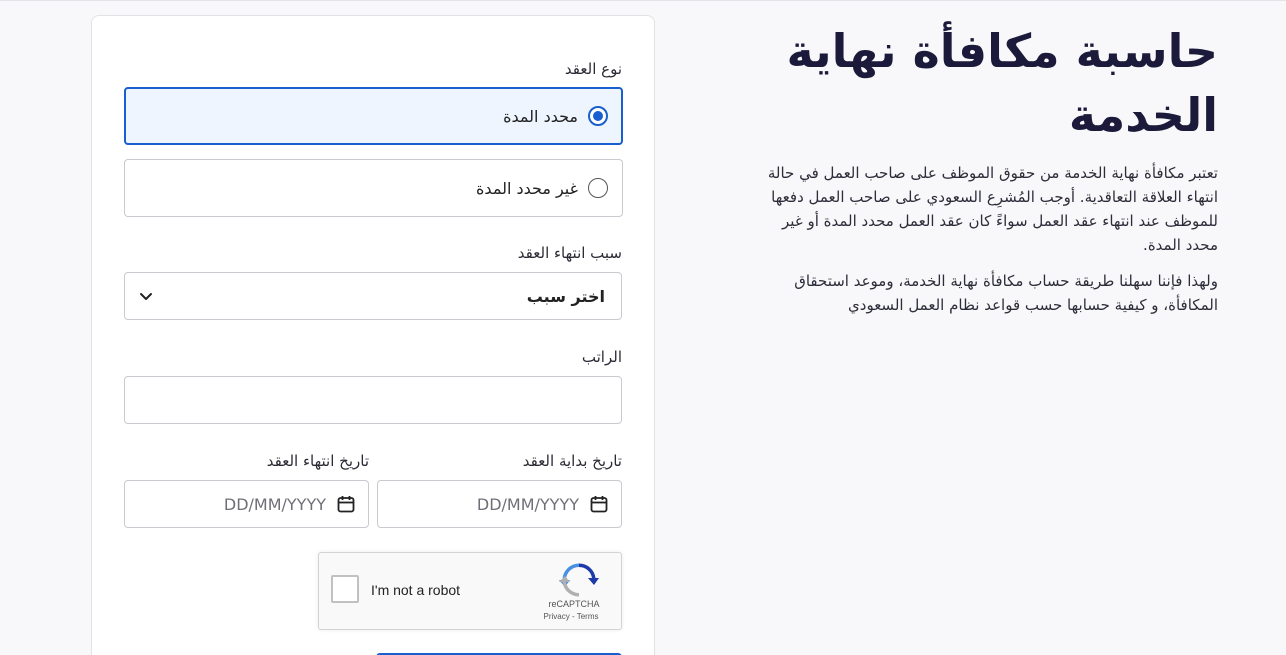 This screenshot has width=1286, height=655. What do you see at coordinates (540, 116) in the screenshot?
I see `contract-option-label: محدد المدة` at bounding box center [540, 116].